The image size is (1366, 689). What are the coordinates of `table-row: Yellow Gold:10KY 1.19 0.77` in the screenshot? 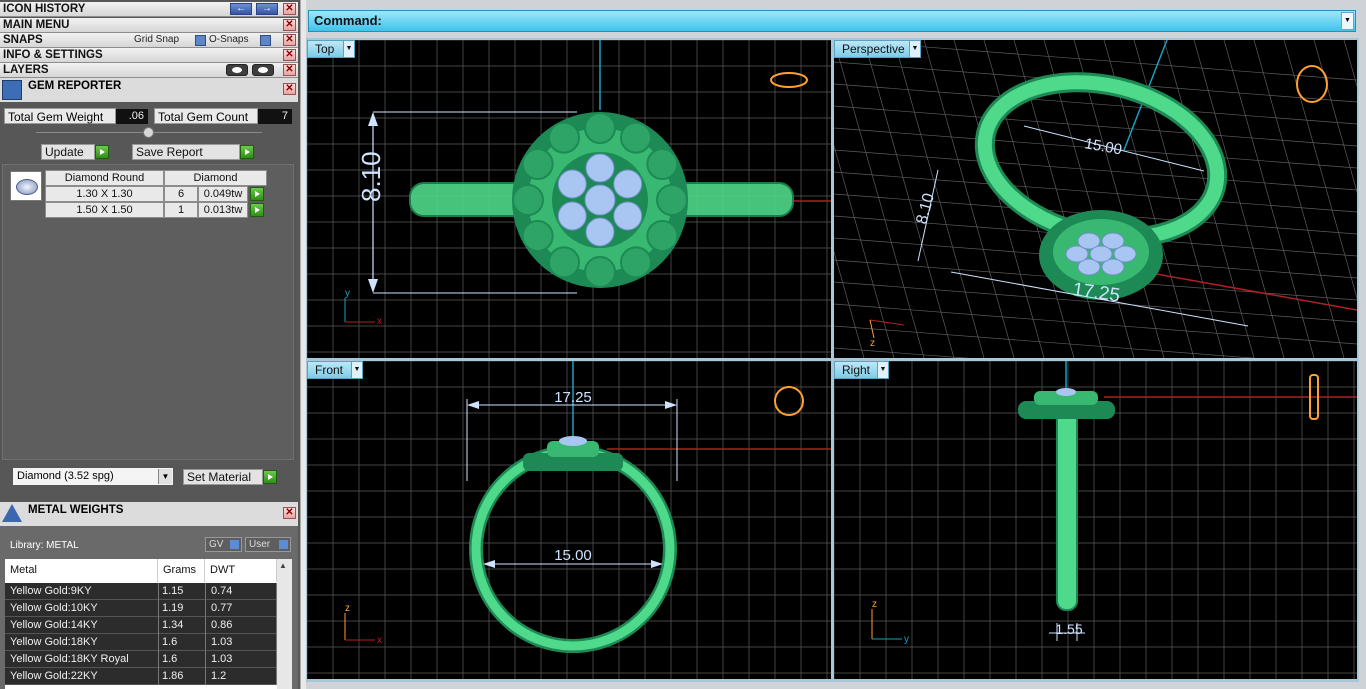 It's located at (141, 608).